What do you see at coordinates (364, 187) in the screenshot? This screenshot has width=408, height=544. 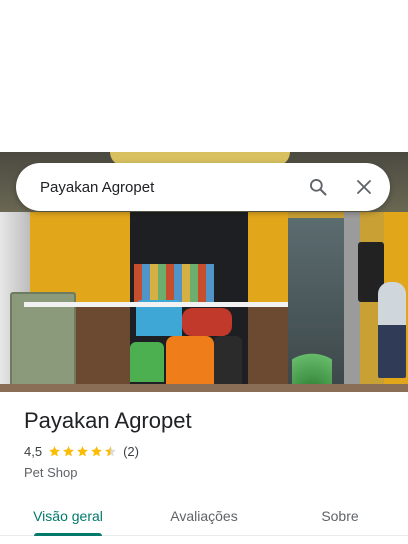 I see `close-icon` at bounding box center [364, 187].